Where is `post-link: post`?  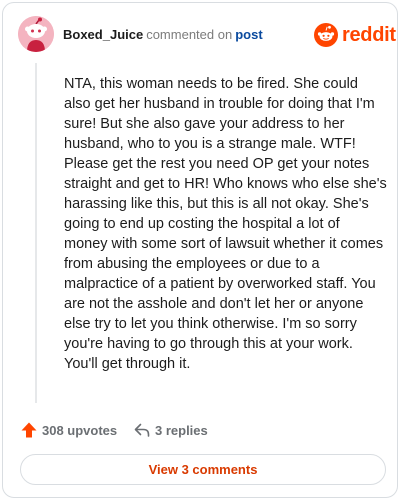
post-link: post is located at coordinates (248, 34).